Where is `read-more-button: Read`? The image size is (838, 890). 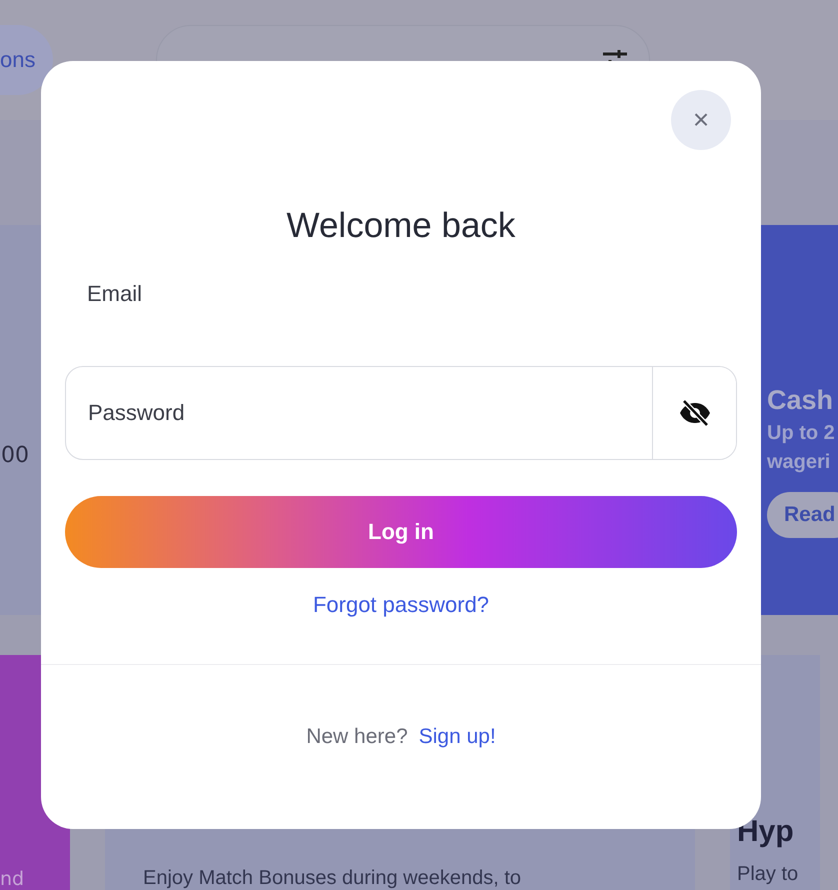 read-more-button: Read is located at coordinates (802, 515).